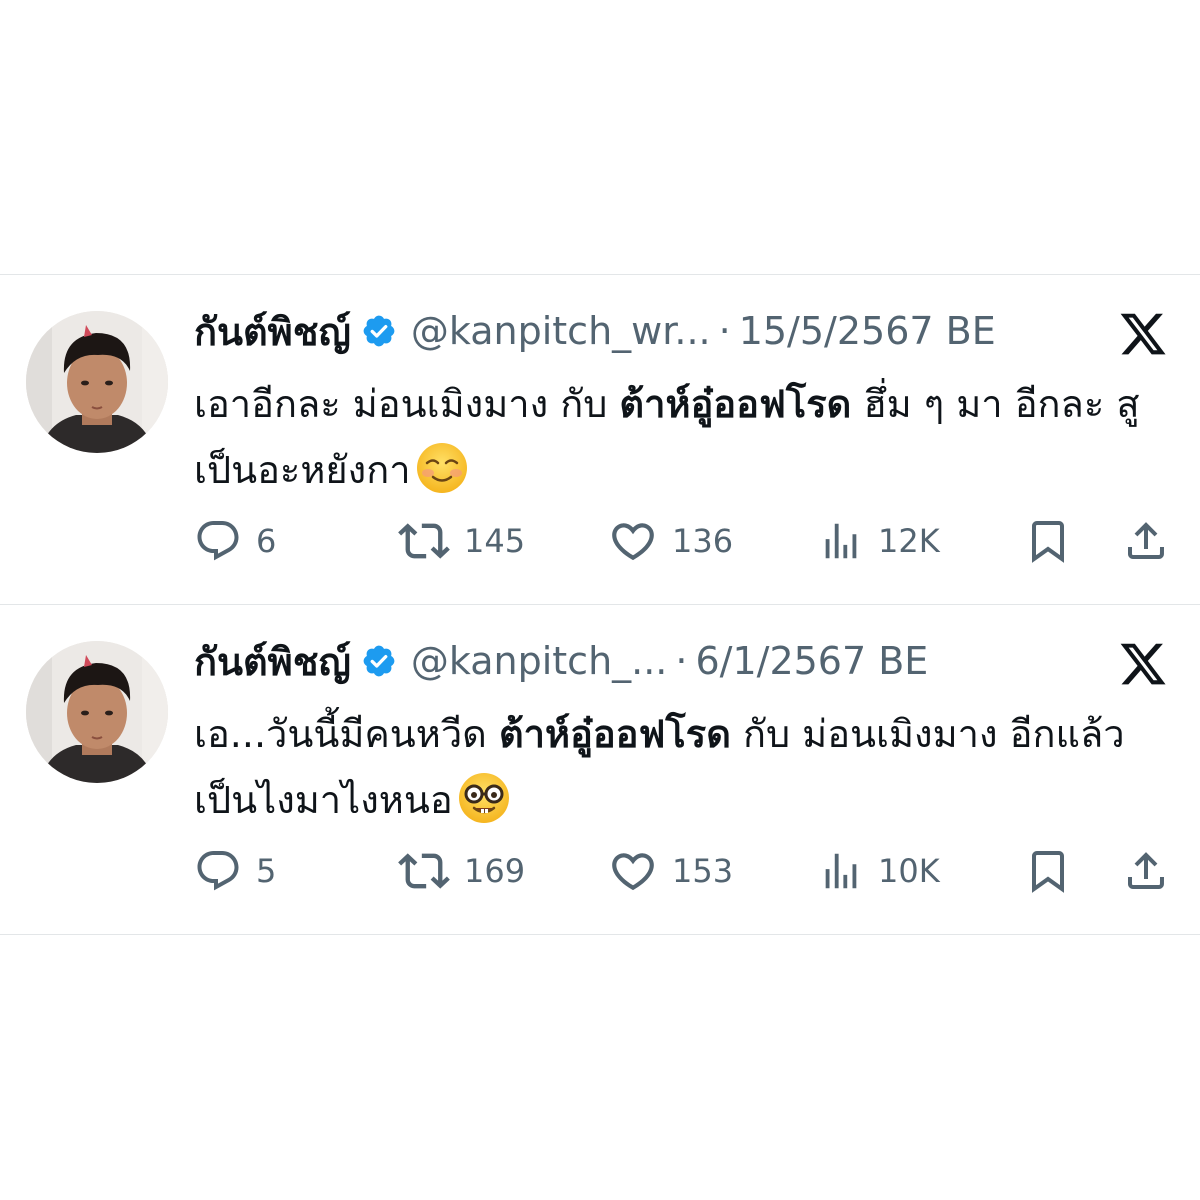  I want to click on like-count: 153, so click(703, 871).